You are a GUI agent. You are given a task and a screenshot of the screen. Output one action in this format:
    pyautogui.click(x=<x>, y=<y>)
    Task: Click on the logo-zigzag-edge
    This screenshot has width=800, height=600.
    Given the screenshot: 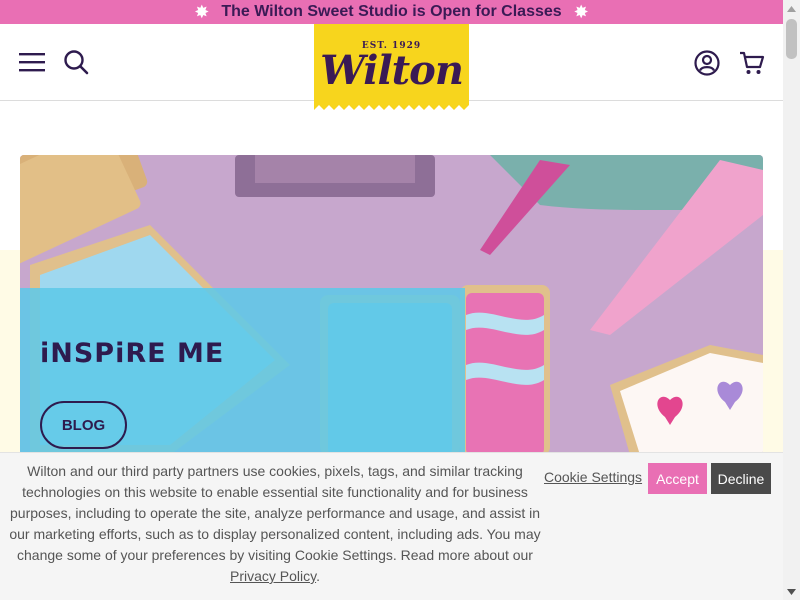 What is the action you would take?
    pyautogui.click(x=391, y=106)
    